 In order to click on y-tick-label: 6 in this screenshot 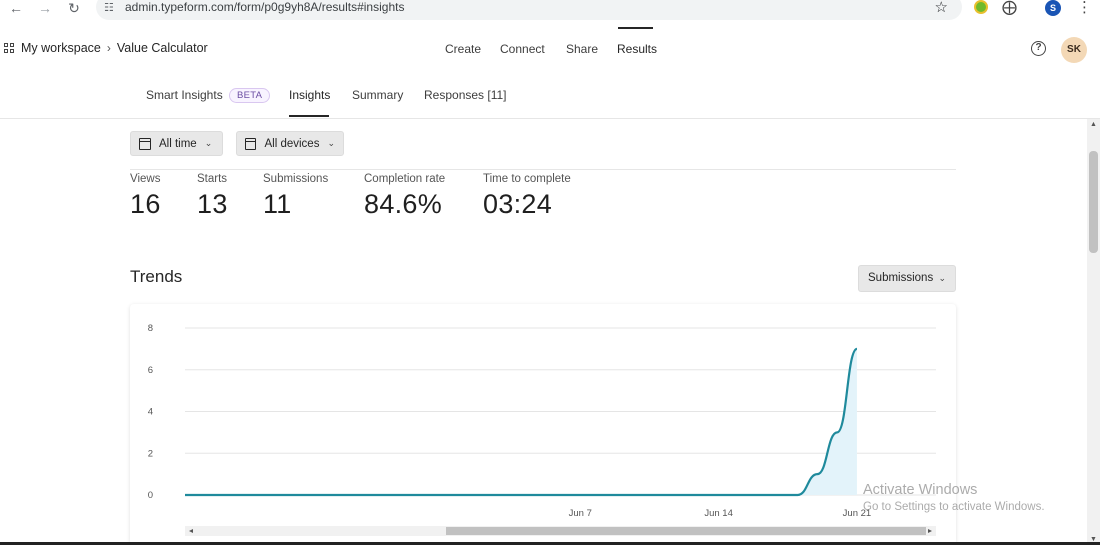, I will do `click(150, 370)`.